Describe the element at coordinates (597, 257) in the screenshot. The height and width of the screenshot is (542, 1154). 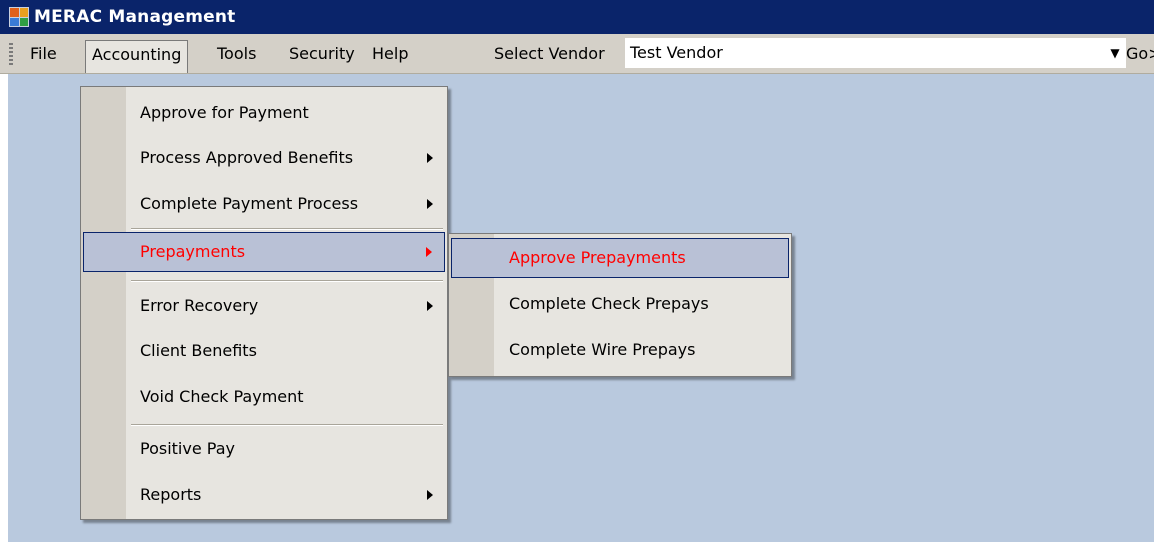
I see `menu-item-label: Approve Prepayments` at that location.